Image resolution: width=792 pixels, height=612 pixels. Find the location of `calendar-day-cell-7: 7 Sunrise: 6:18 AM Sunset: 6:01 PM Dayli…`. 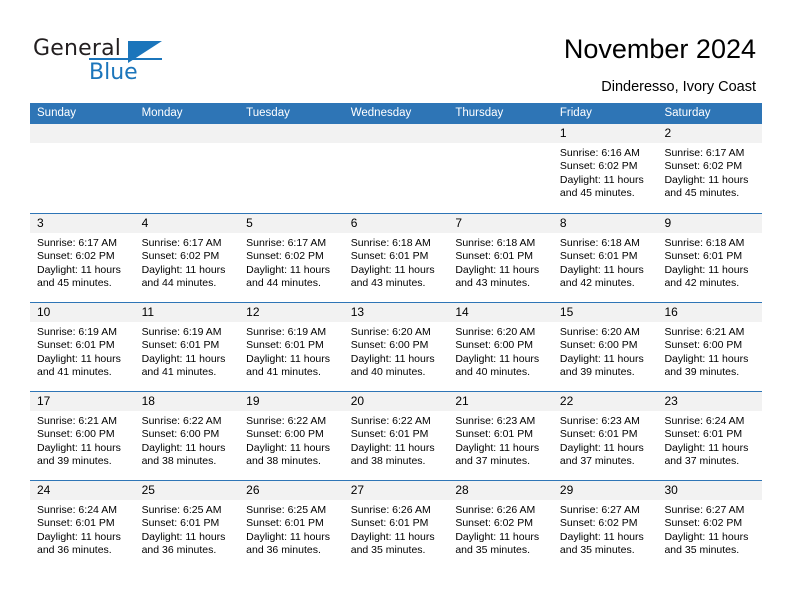

calendar-day-cell-7: 7 Sunrise: 6:18 AM Sunset: 6:01 PM Dayli… is located at coordinates (500, 258).